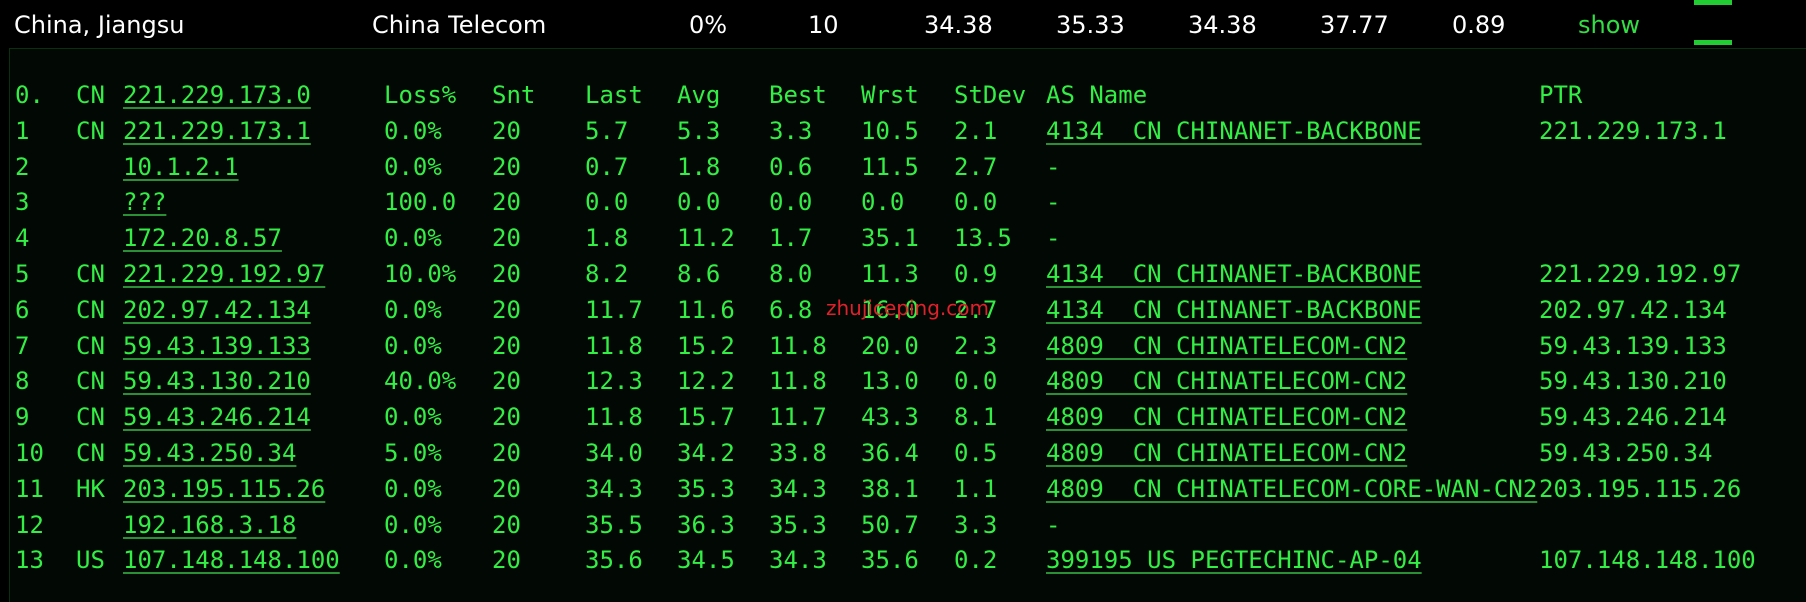 Image resolution: width=1806 pixels, height=602 pixels. Describe the element at coordinates (976, 560) in the screenshot. I see `hop-stdev: 0.2` at that location.